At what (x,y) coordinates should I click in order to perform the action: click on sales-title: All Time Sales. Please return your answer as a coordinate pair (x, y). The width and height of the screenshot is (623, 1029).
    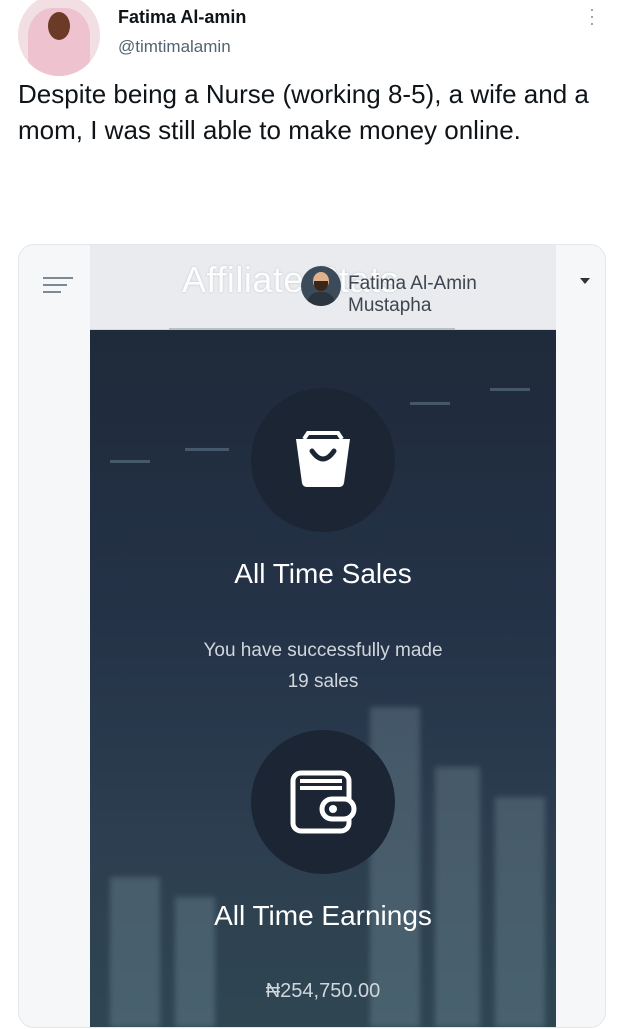
    Looking at the image, I should click on (323, 573).